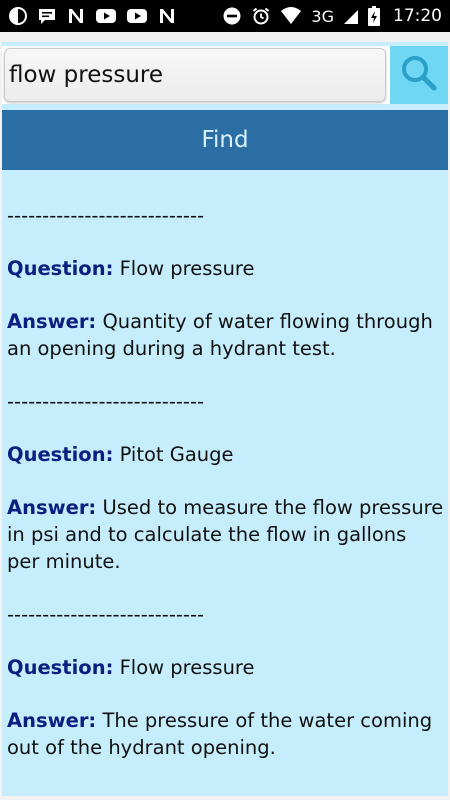 This screenshot has width=450, height=800. Describe the element at coordinates (322, 16) in the screenshot. I see `network-type-label: 3G` at that location.